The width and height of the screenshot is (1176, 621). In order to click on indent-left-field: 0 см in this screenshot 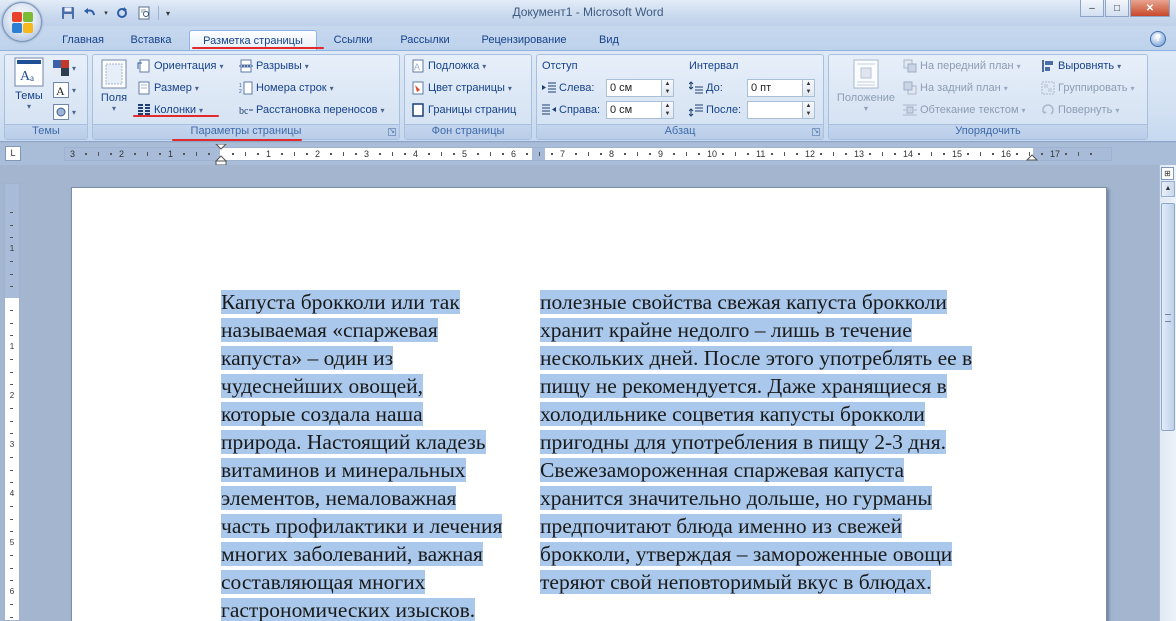, I will do `click(634, 88)`.